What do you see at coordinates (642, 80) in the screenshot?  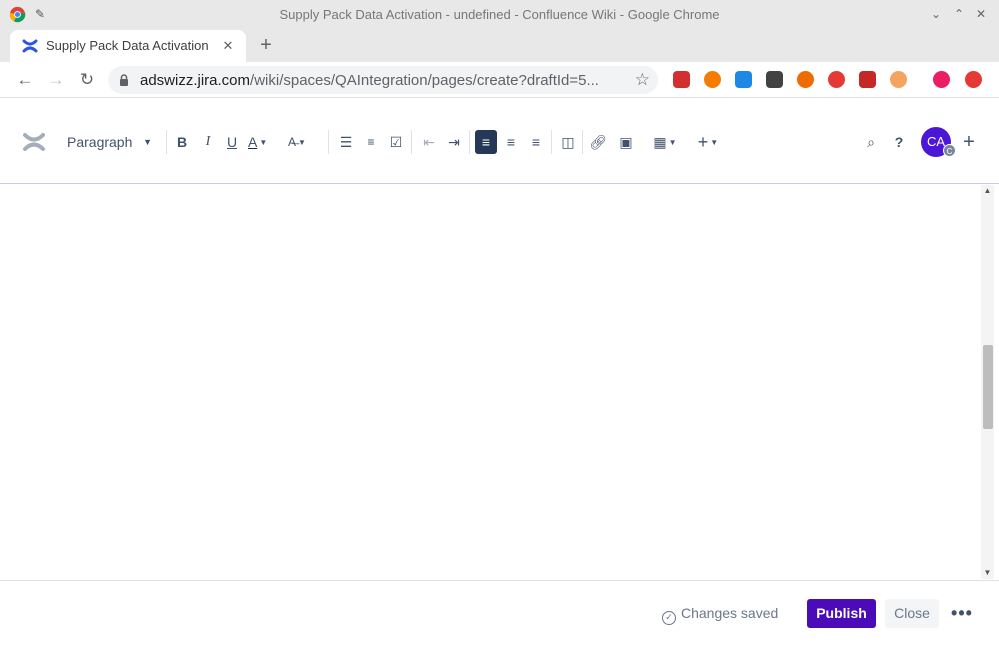 I see `bookmark-star-icon: ☆` at bounding box center [642, 80].